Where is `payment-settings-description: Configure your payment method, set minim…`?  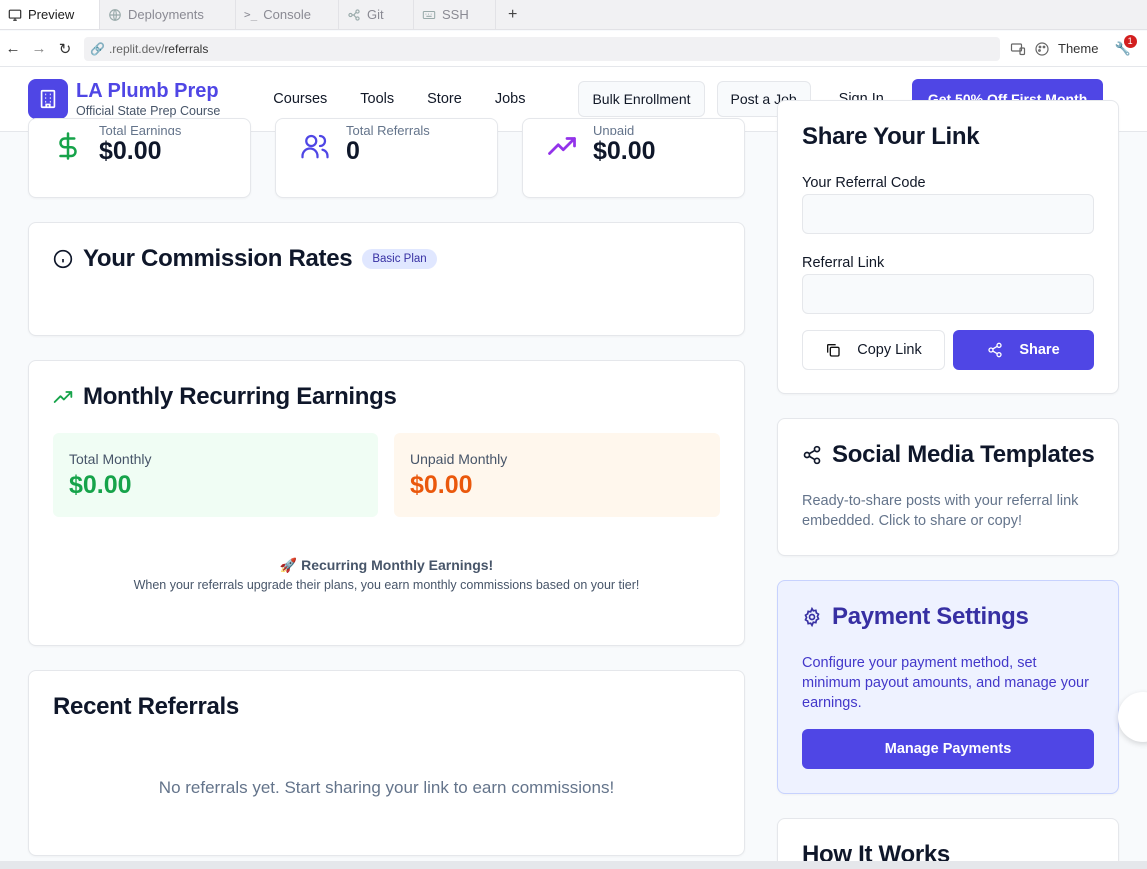
payment-settings-description: Configure your payment method, set minim… is located at coordinates (945, 683).